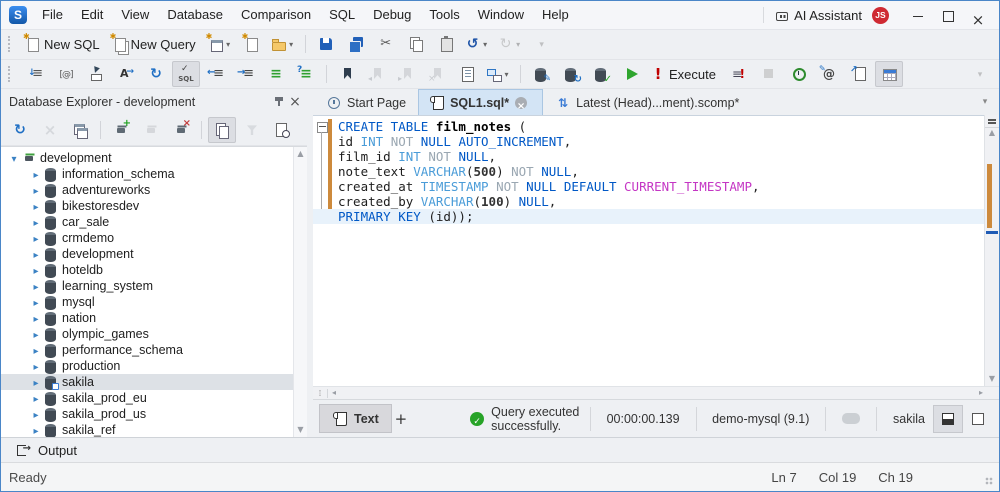  Describe the element at coordinates (555, 14) in the screenshot. I see `menu-help: Help` at that location.